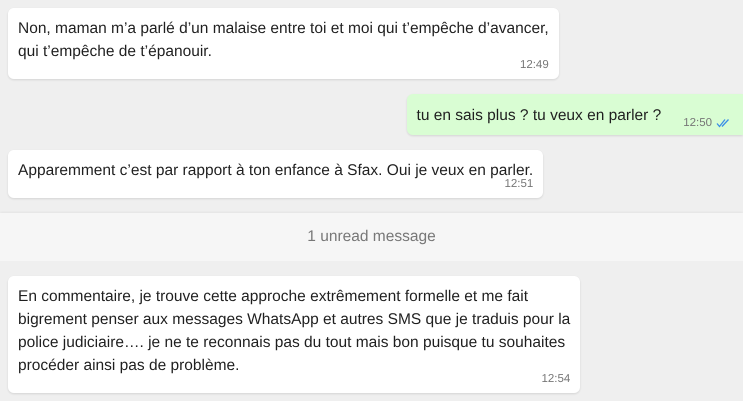 Image resolution: width=743 pixels, height=401 pixels. Describe the element at coordinates (555, 379) in the screenshot. I see `message-time: 12:54` at that location.